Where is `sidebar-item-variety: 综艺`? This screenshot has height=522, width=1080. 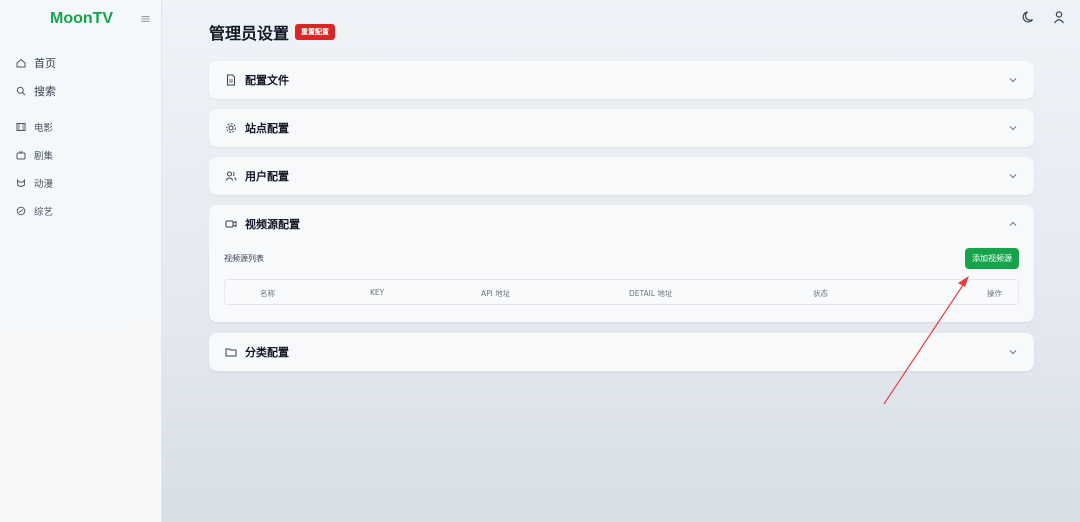
sidebar-item-variety: 综艺 is located at coordinates (34, 211).